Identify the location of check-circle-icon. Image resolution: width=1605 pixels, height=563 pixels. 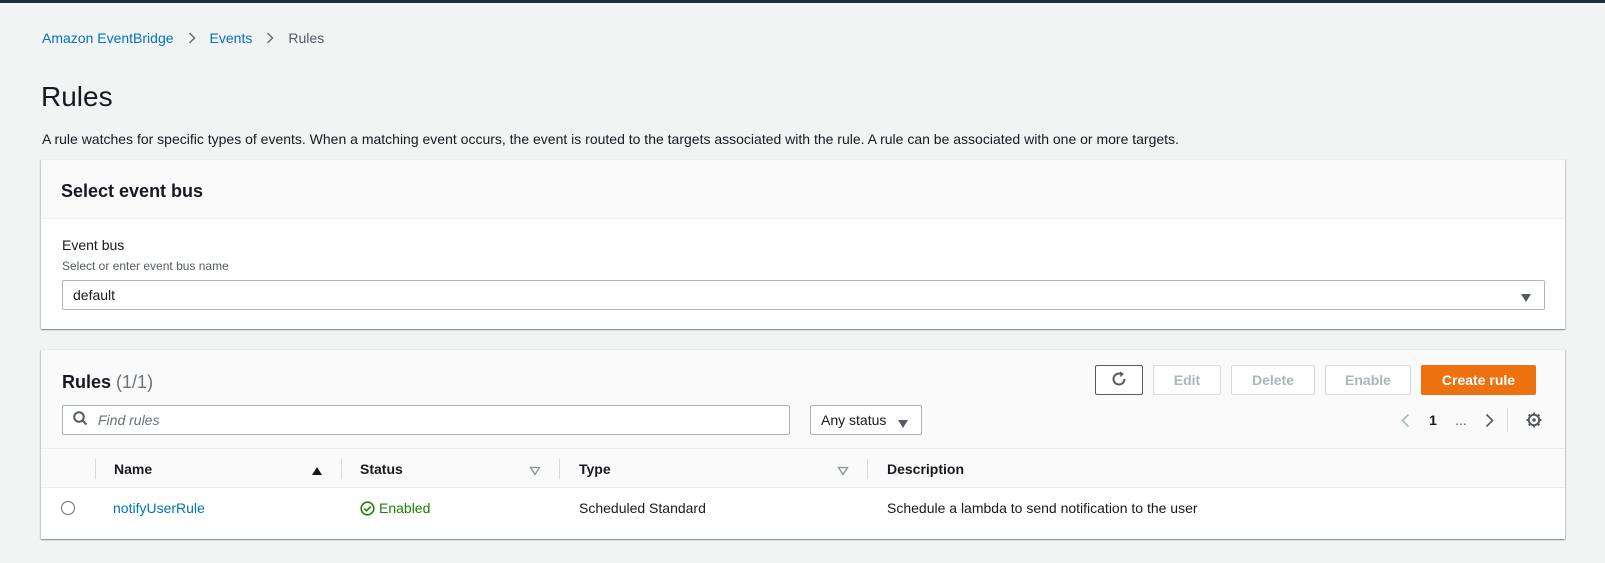
(369, 508).